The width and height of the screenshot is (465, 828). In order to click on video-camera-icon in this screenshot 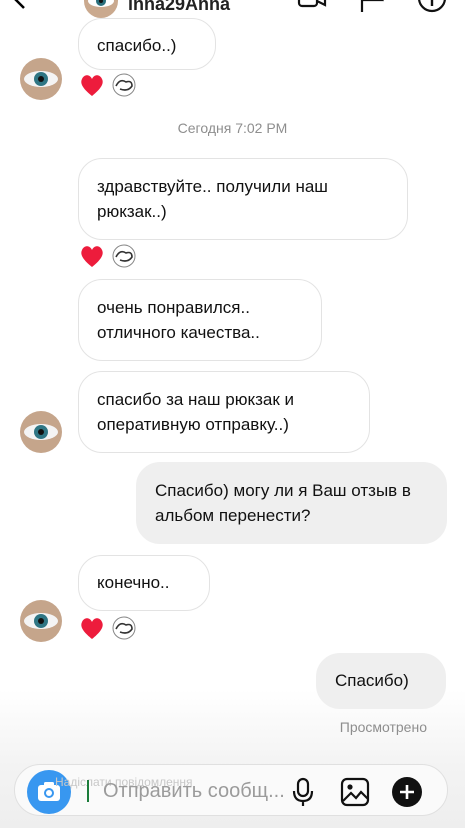, I will do `click(312, 7)`.